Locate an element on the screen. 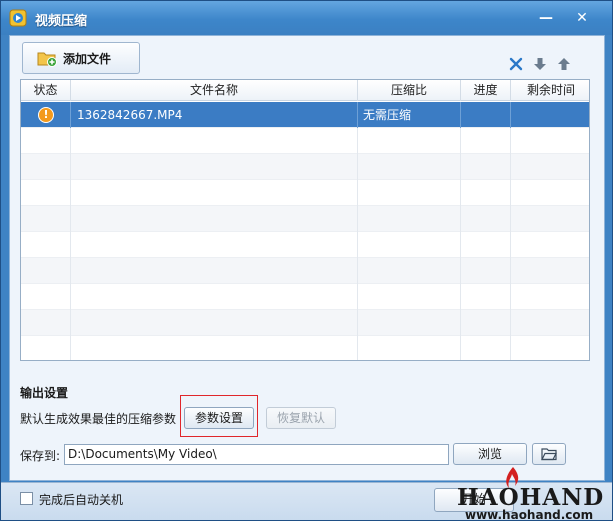 Image resolution: width=613 pixels, height=521 pixels. close-icon: ✕ is located at coordinates (582, 18).